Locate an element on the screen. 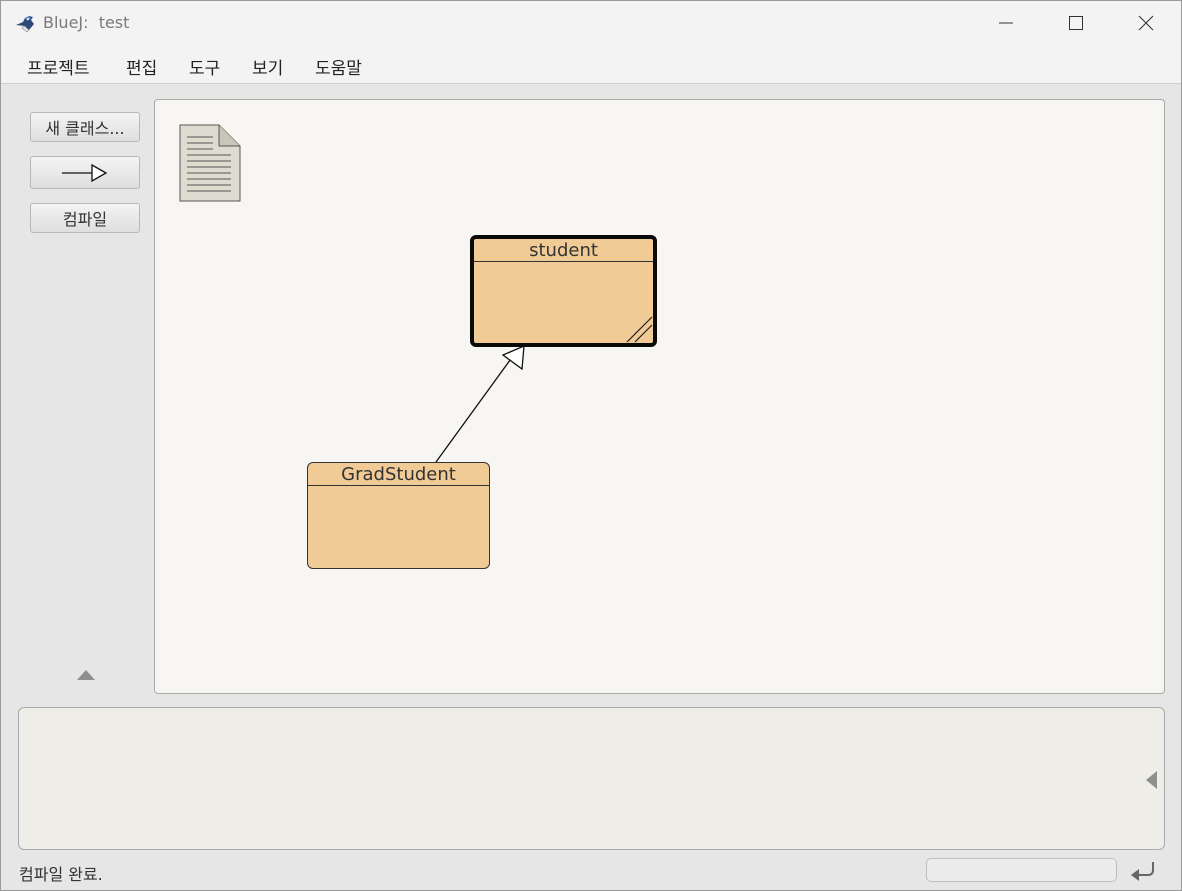 Image resolution: width=1182 pixels, height=891 pixels. window-title: BlueJ: test is located at coordinates (86, 22).